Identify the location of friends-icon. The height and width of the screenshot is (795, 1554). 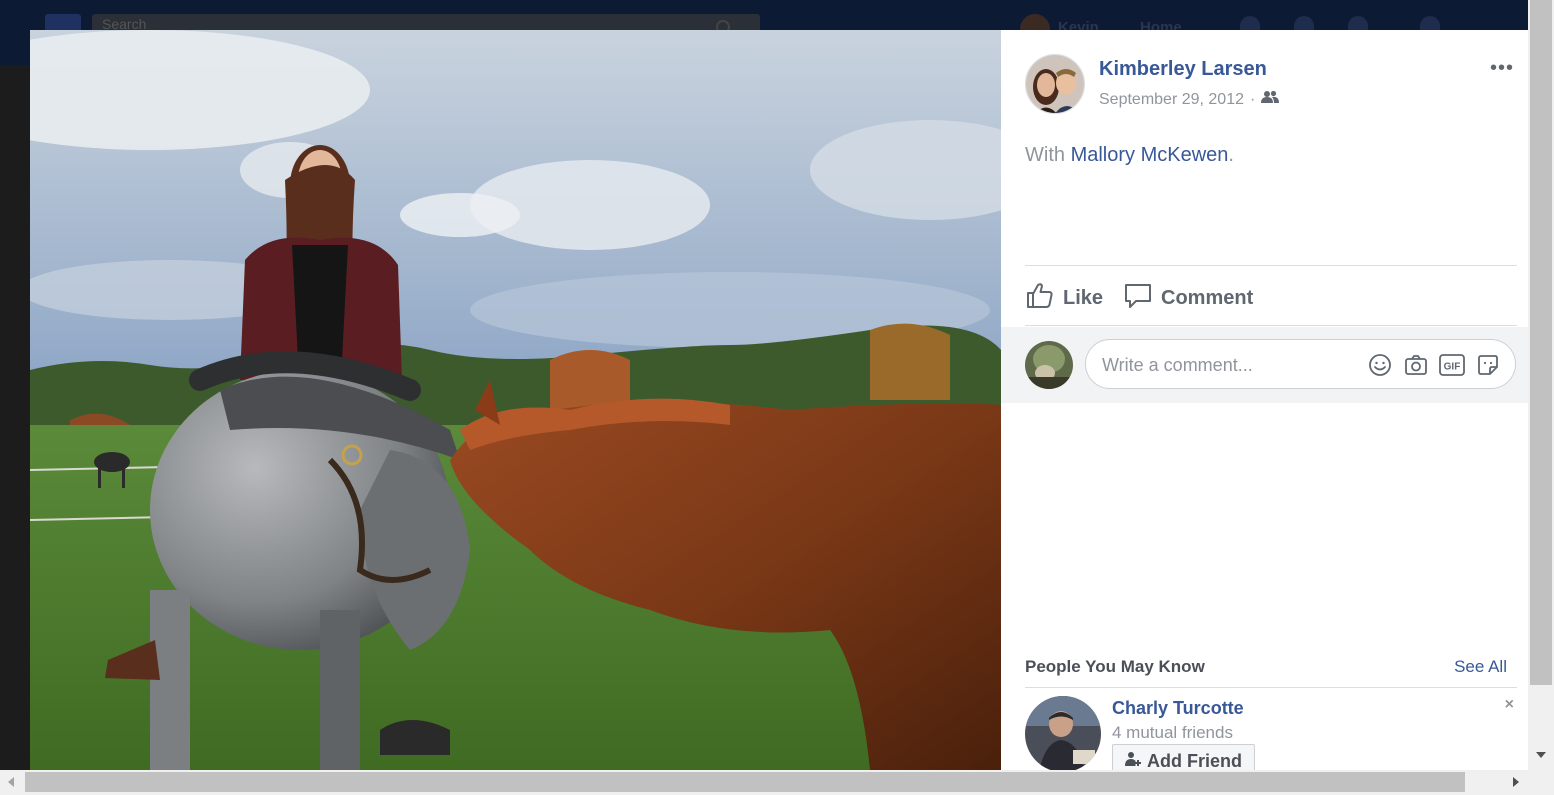
(1270, 99).